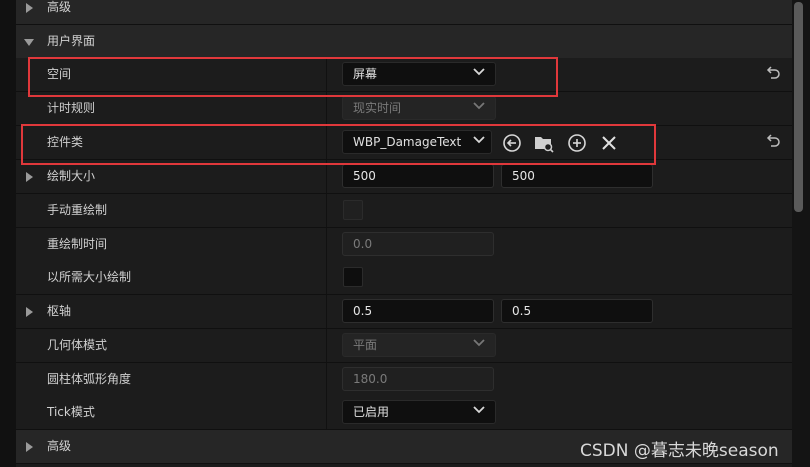  Describe the element at coordinates (418, 311) in the screenshot. I see `pivot-x-field: 0.5` at that location.